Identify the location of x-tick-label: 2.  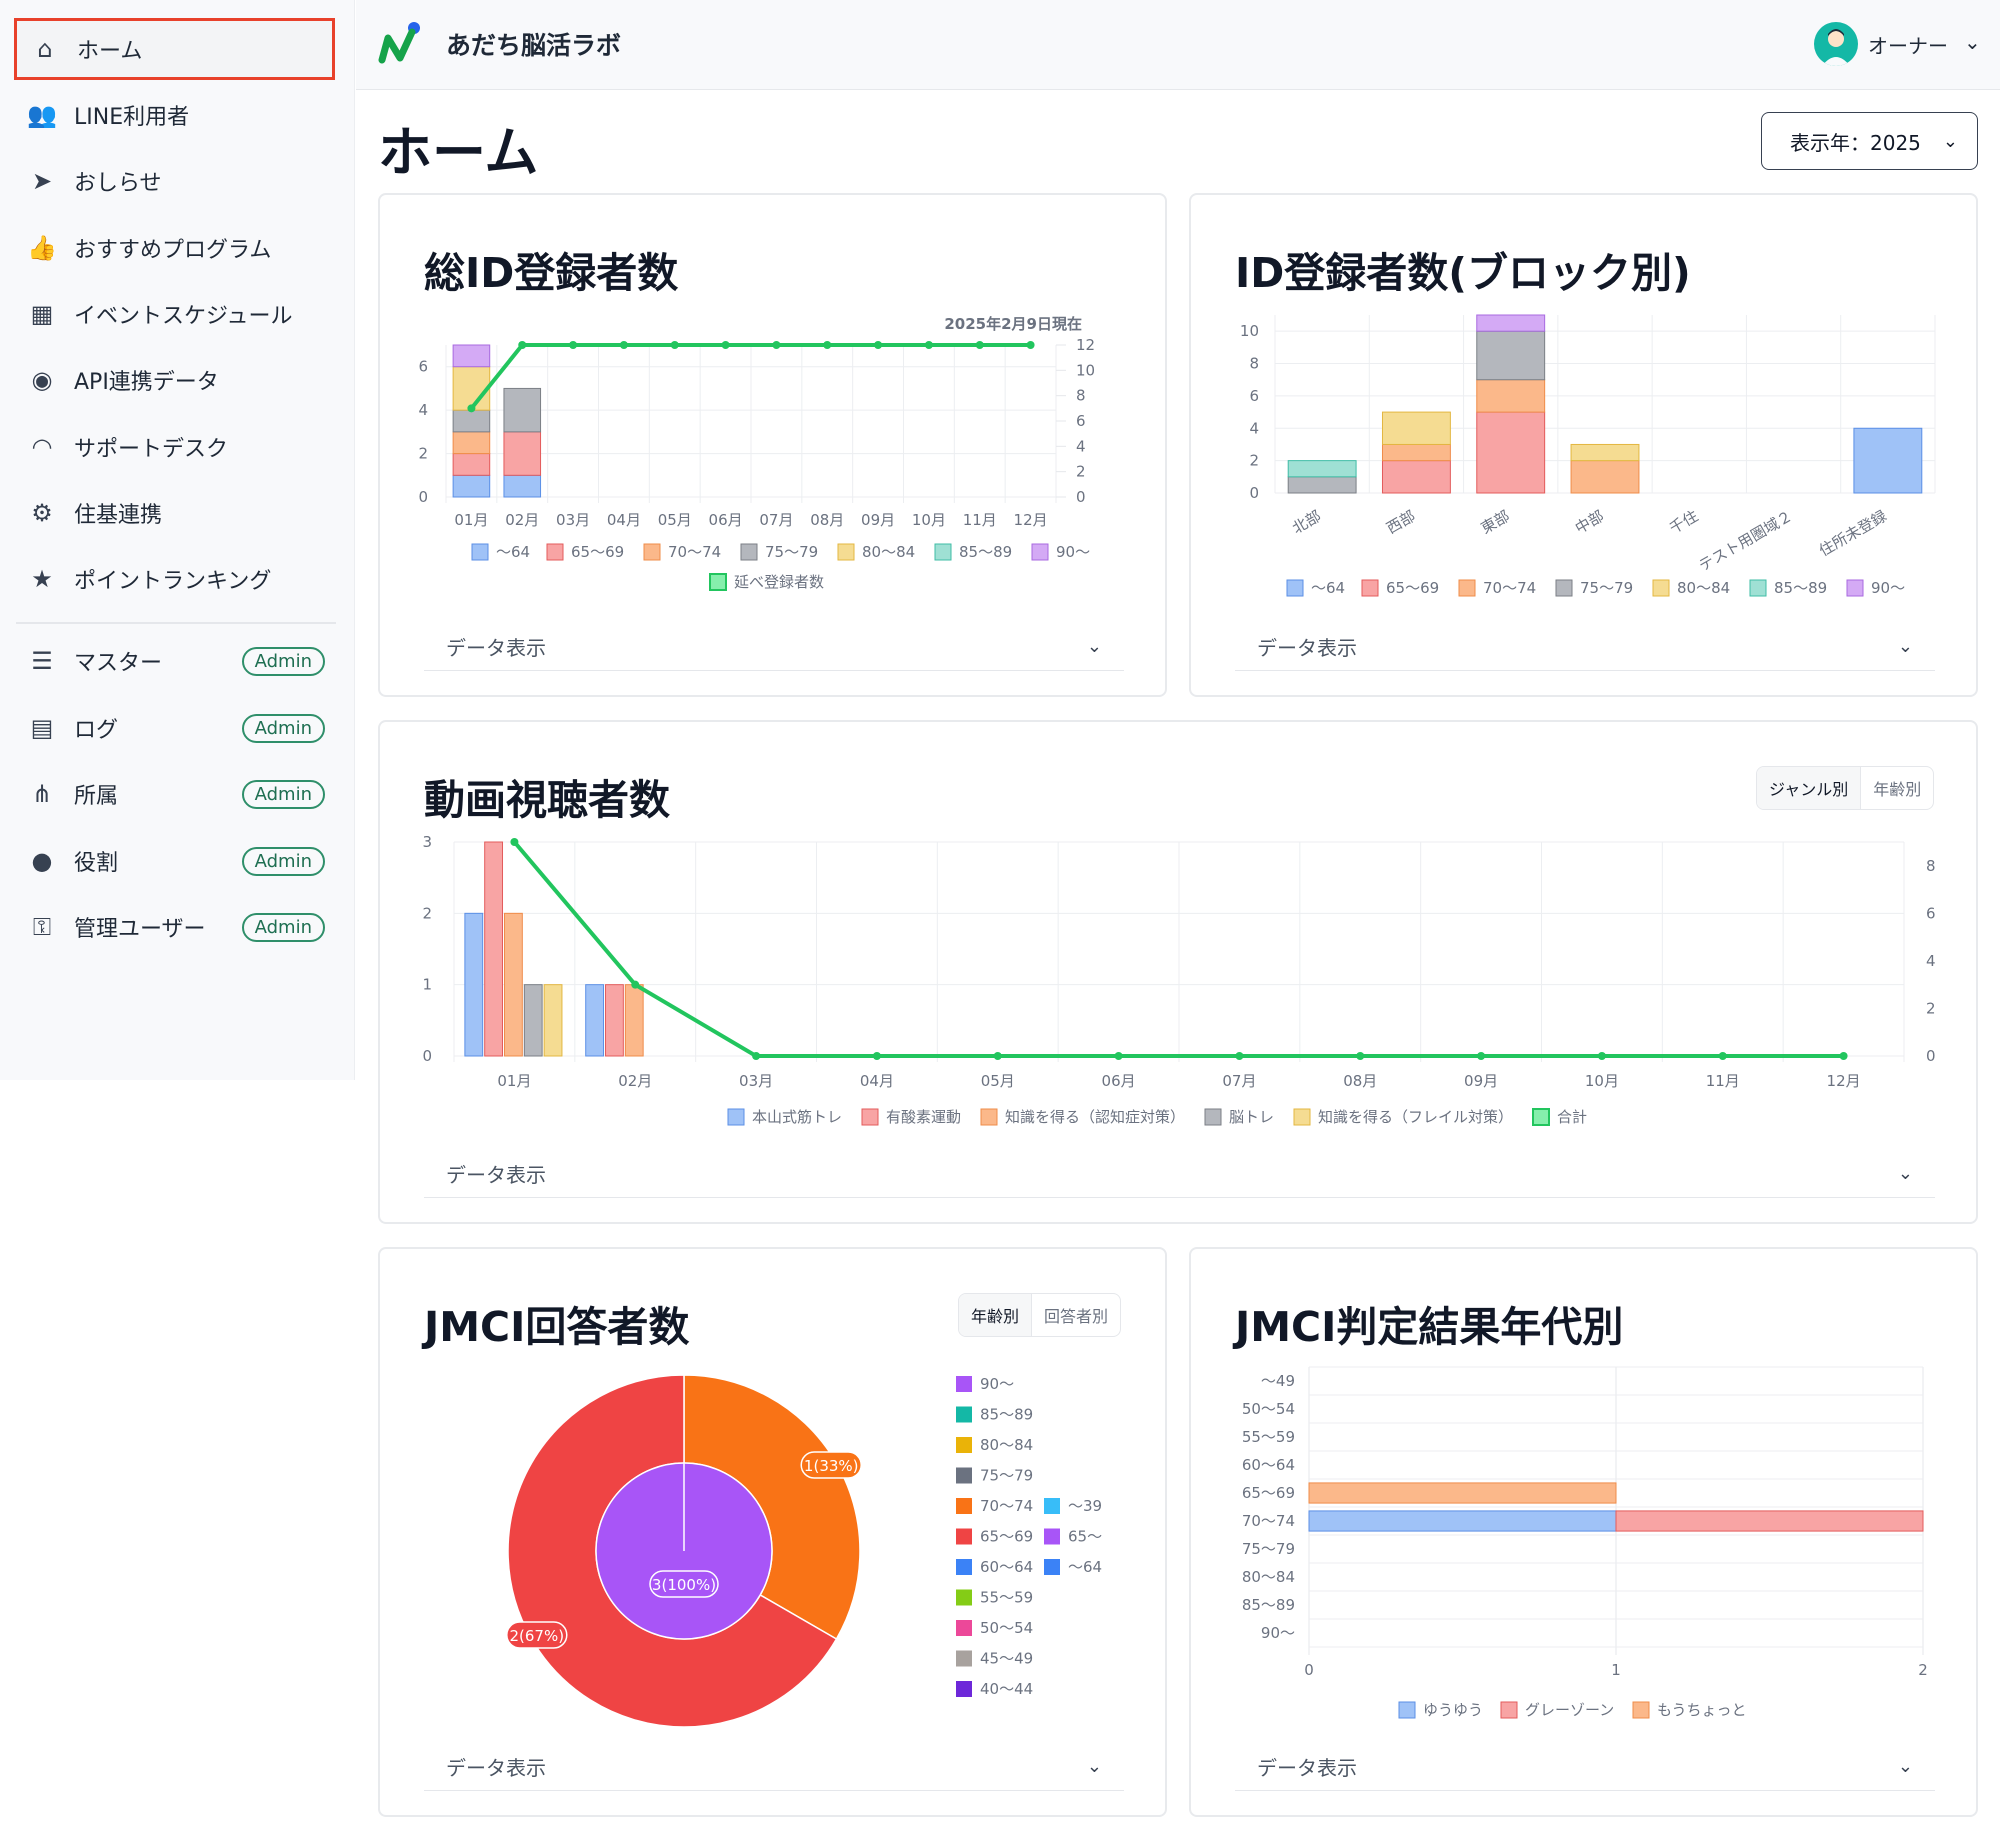
(1923, 1670).